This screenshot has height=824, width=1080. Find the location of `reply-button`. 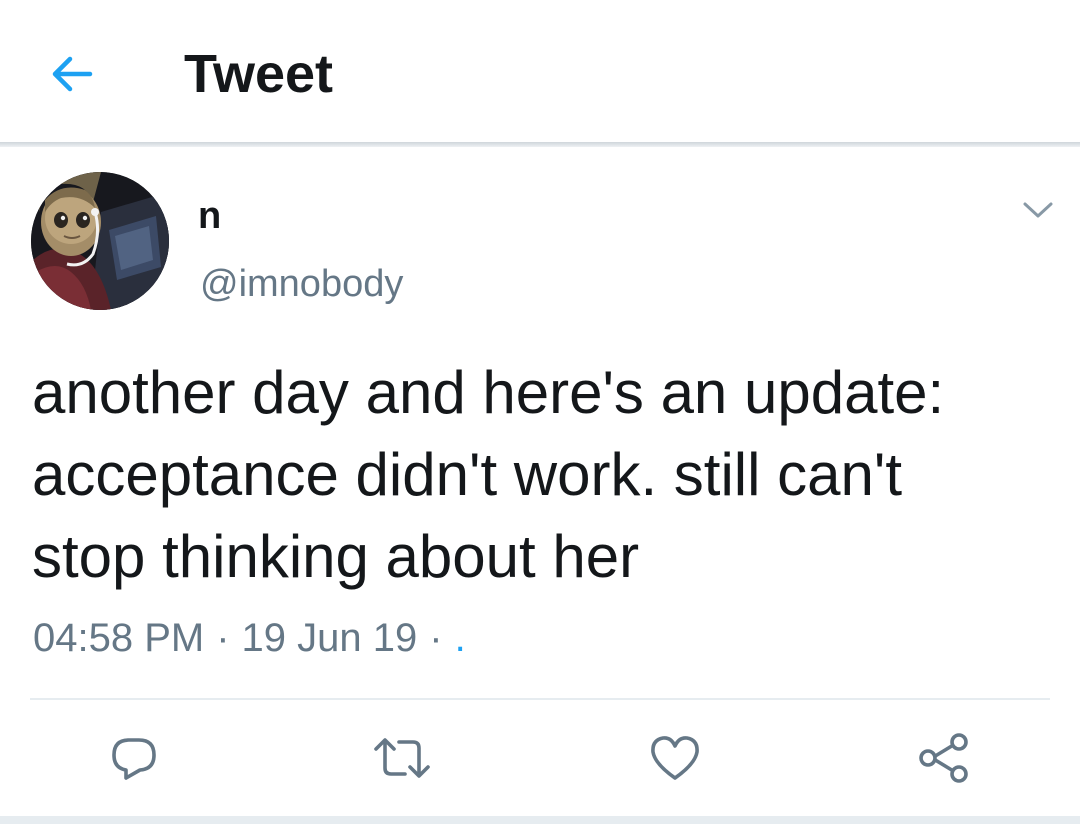

reply-button is located at coordinates (134, 758).